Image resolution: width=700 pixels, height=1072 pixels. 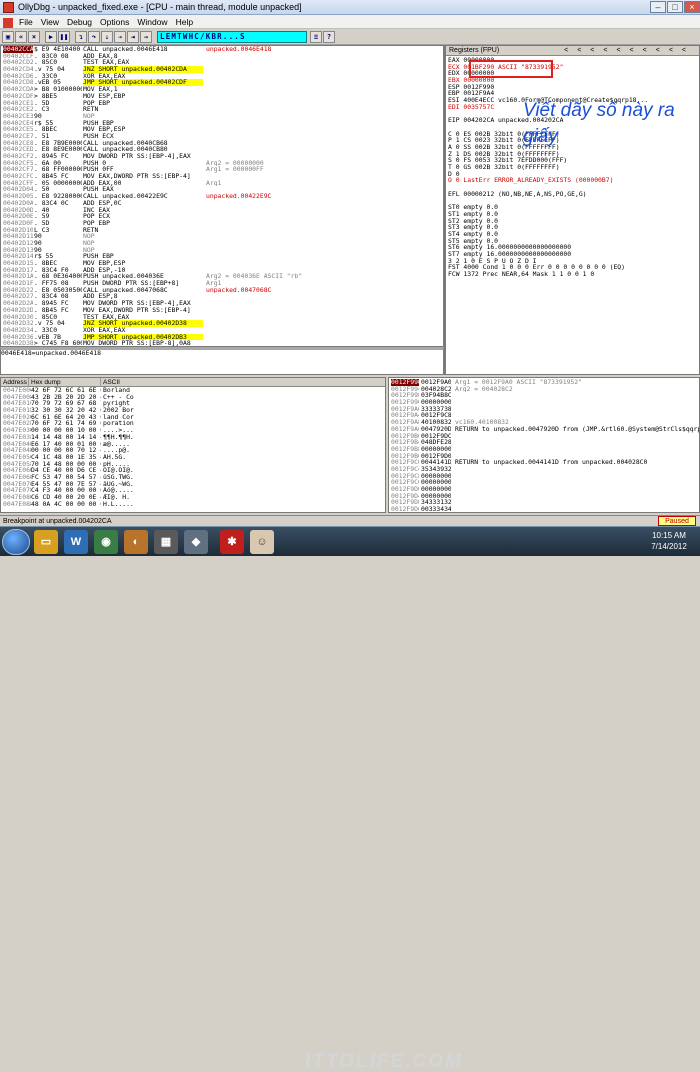 What do you see at coordinates (21, 37) in the screenshot?
I see `restart-icon: «` at bounding box center [21, 37].